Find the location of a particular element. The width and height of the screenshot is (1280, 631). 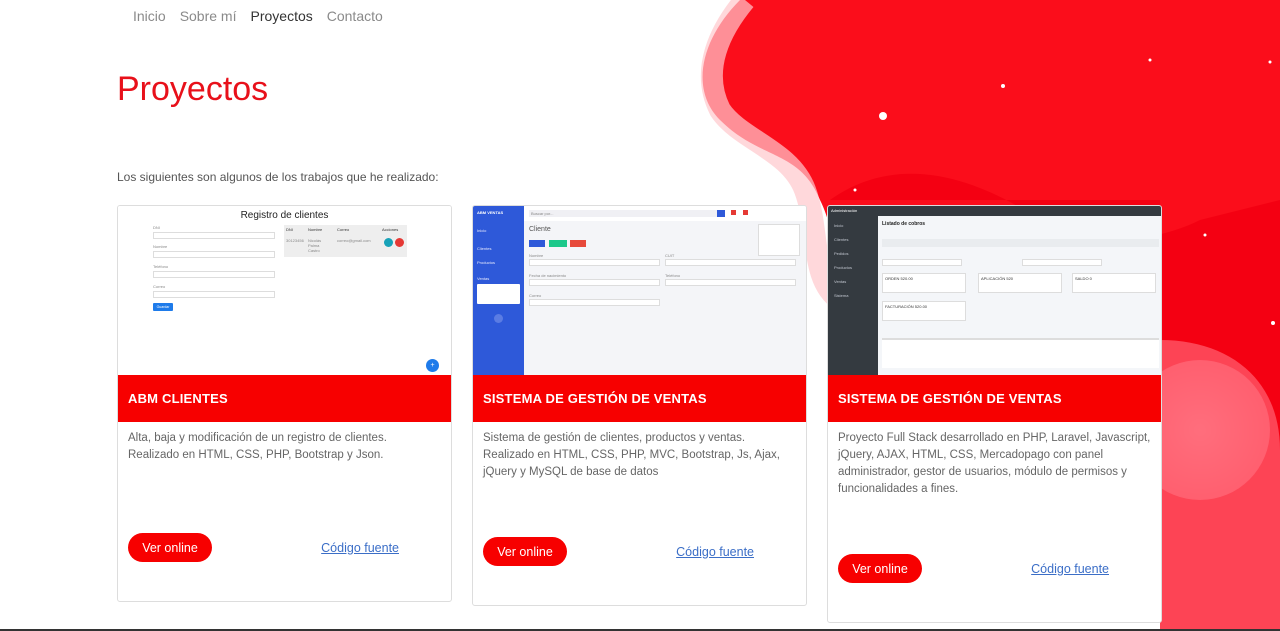

preview-table is located at coordinates (1020, 353).